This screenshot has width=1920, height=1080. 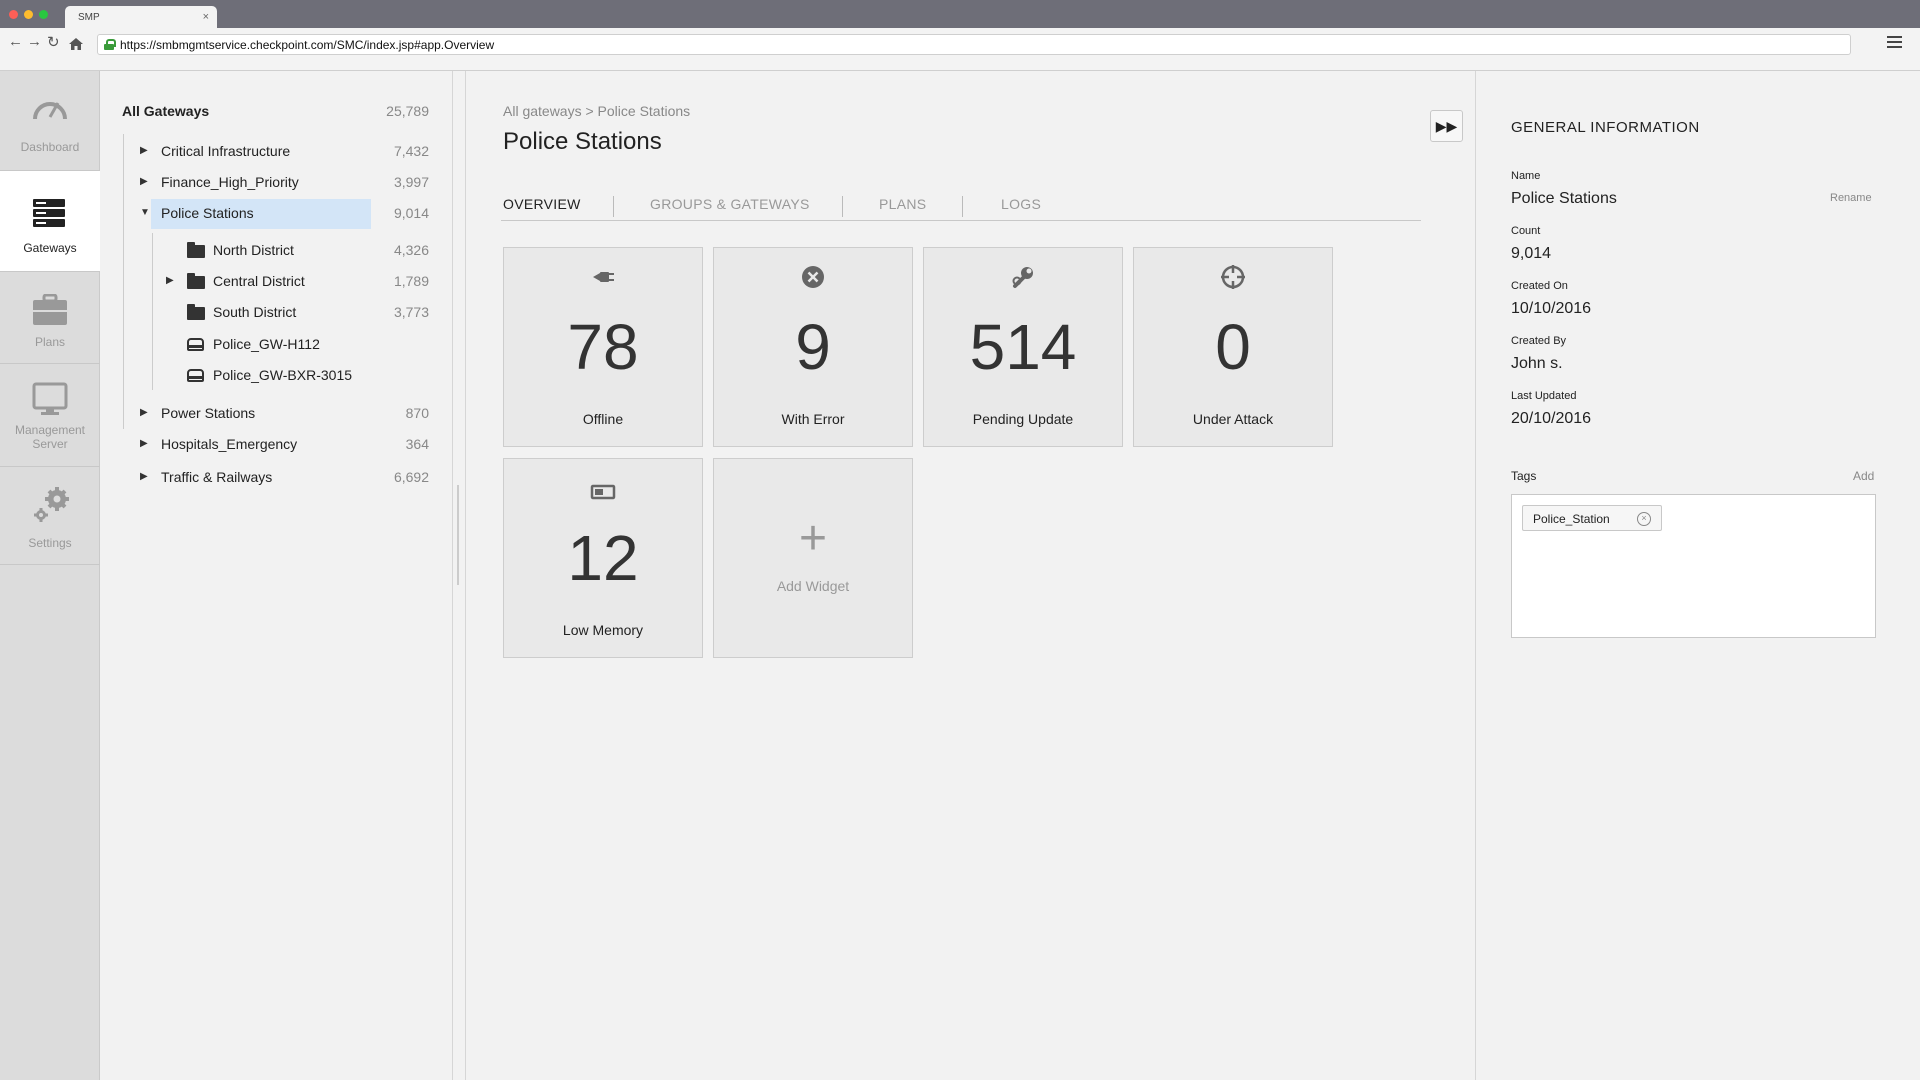 What do you see at coordinates (960, 14) in the screenshot?
I see `browser-titlebar: SMP ×` at bounding box center [960, 14].